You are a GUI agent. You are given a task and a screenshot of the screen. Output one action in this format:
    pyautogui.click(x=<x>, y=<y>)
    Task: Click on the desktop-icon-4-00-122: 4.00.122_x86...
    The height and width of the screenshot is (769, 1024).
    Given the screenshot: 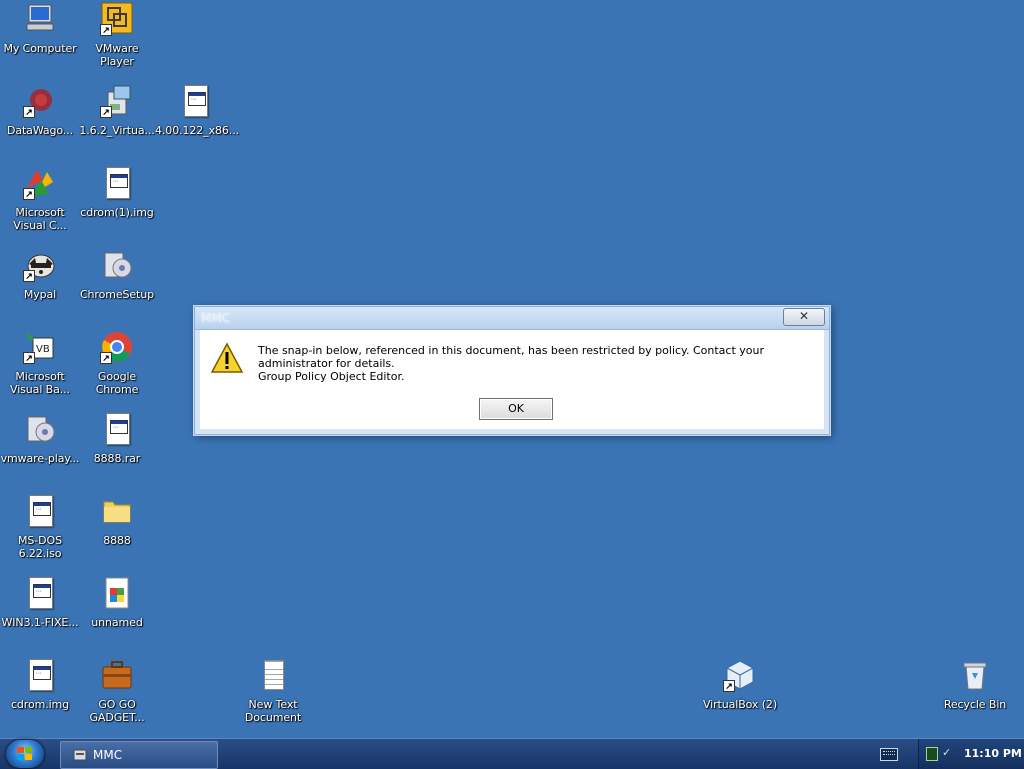 What is the action you would take?
    pyautogui.click(x=197, y=110)
    